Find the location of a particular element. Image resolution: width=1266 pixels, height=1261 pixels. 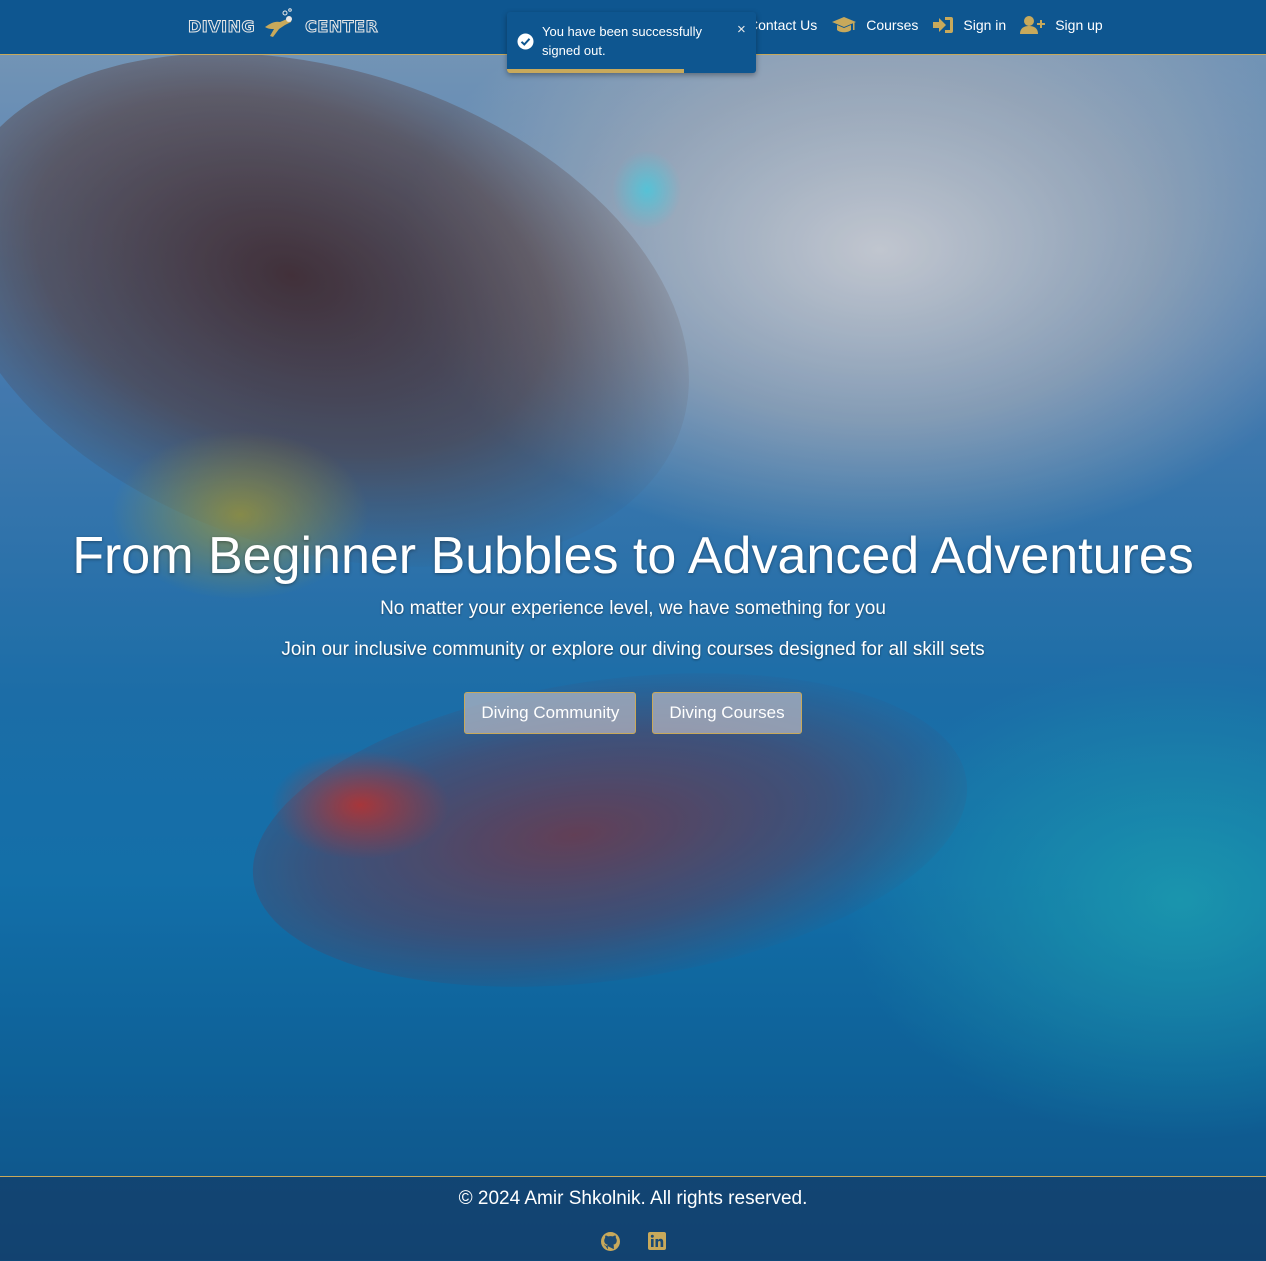

nav-sign-up: Sign up is located at coordinates (1061, 25).